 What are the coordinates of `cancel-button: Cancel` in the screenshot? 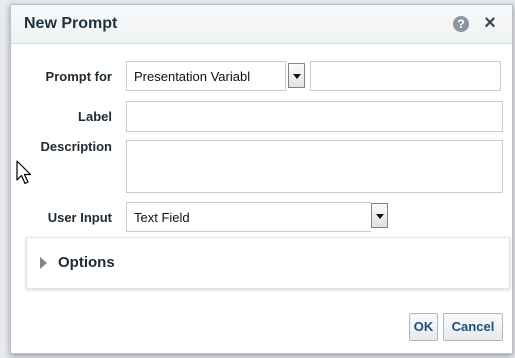 It's located at (473, 327).